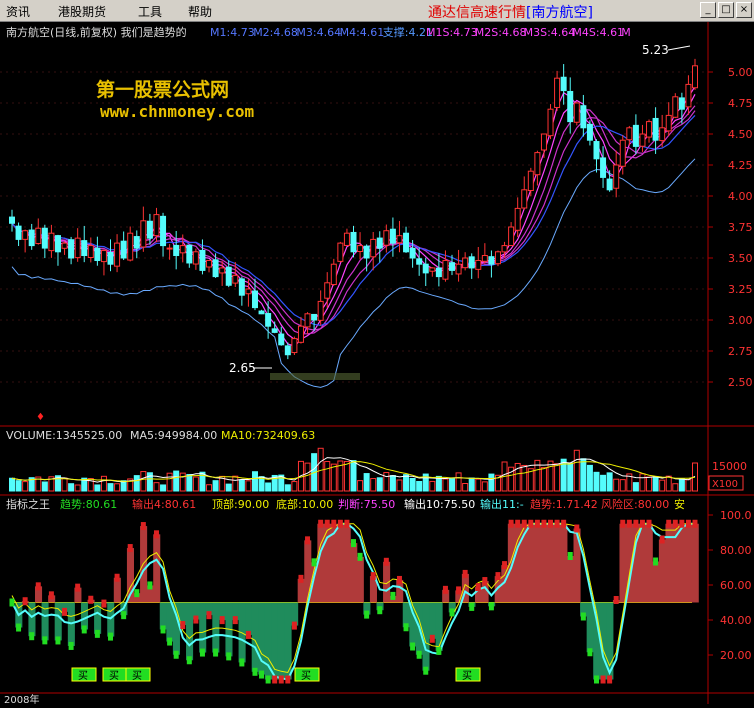  Describe the element at coordinates (744, 10) in the screenshot. I see `close-button: ×` at that location.